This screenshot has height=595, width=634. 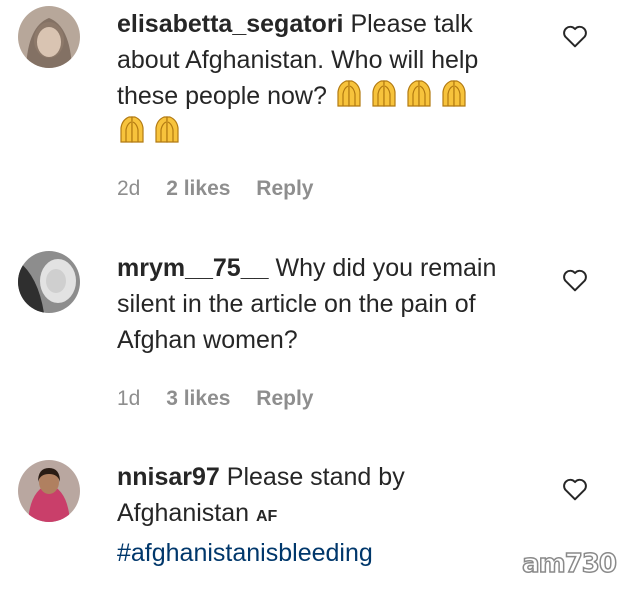 I want to click on comment-username: mrym__75__, so click(x=193, y=268).